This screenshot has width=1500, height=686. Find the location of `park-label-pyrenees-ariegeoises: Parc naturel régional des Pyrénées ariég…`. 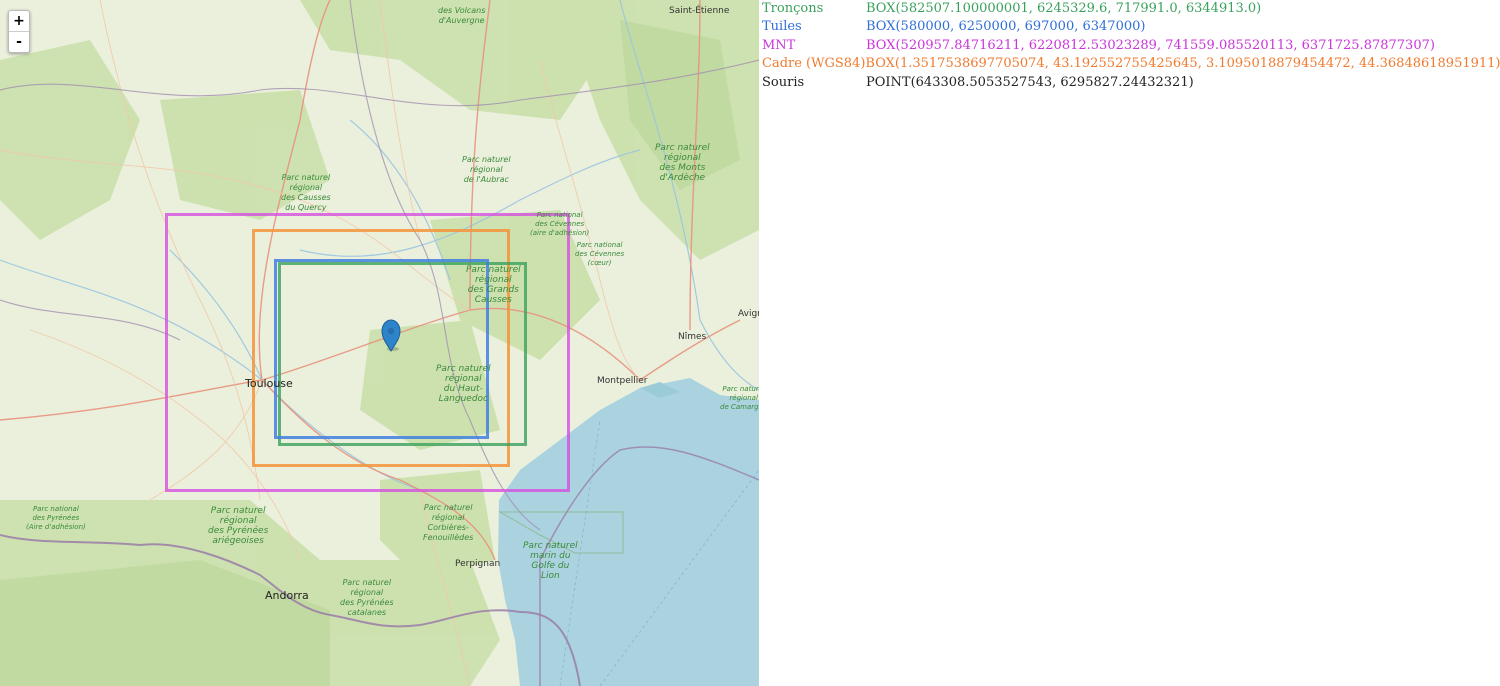

park-label-pyrenees-ariegeoises: Parc naturel régional des Pyrénées ariég… is located at coordinates (238, 526).